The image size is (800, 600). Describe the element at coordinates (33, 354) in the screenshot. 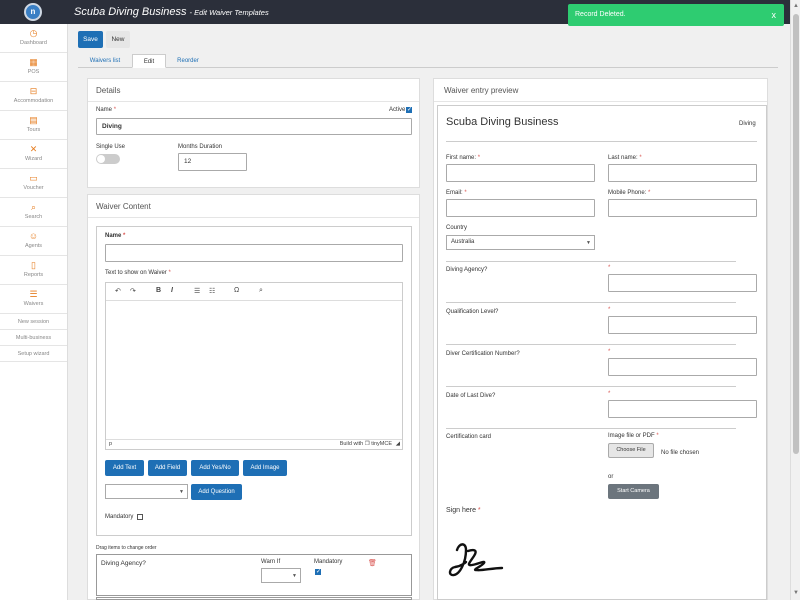

I see `sidebar-item-setup-wizard: Setup wizard` at that location.